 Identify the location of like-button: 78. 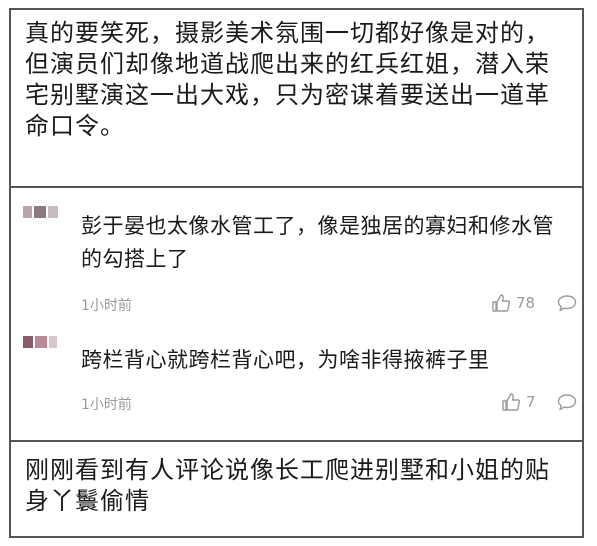
(513, 303).